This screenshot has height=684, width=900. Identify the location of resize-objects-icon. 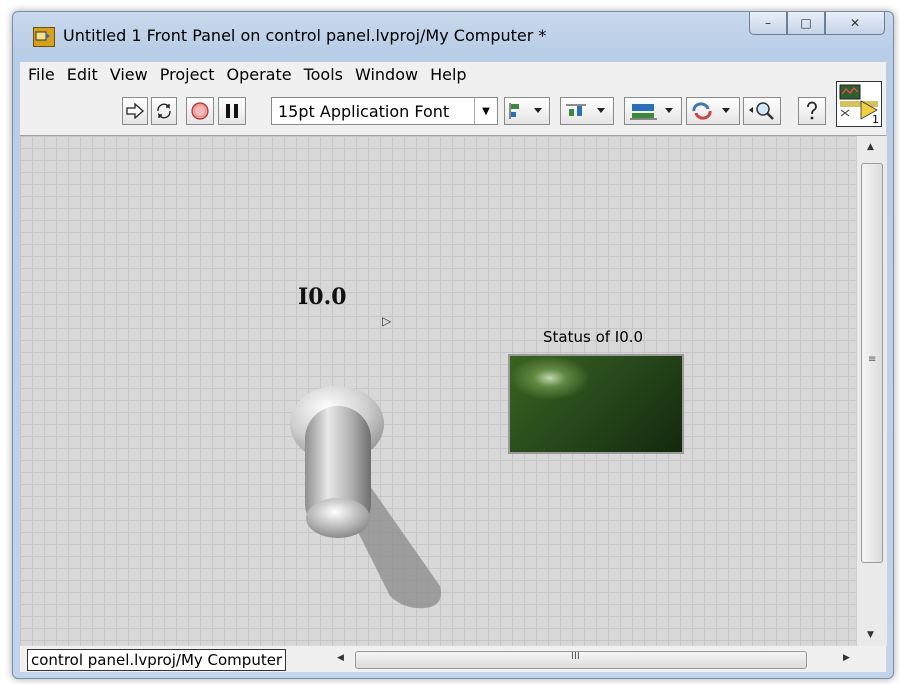
(651, 112).